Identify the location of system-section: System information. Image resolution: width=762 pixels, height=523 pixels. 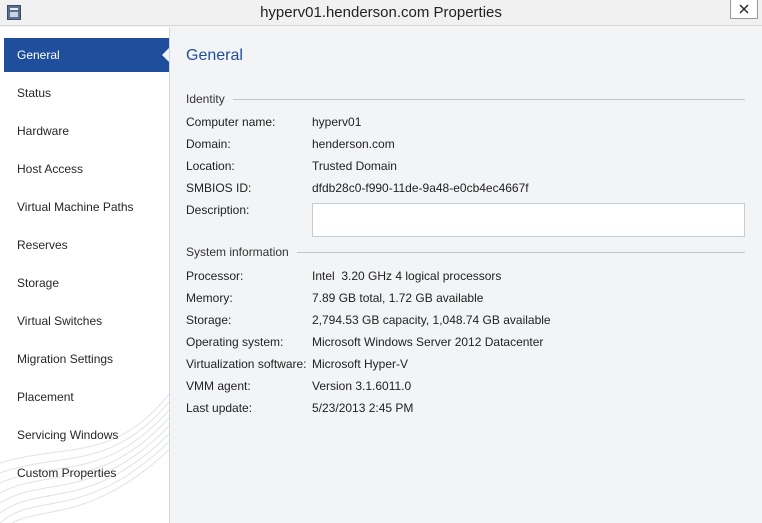
(465, 252).